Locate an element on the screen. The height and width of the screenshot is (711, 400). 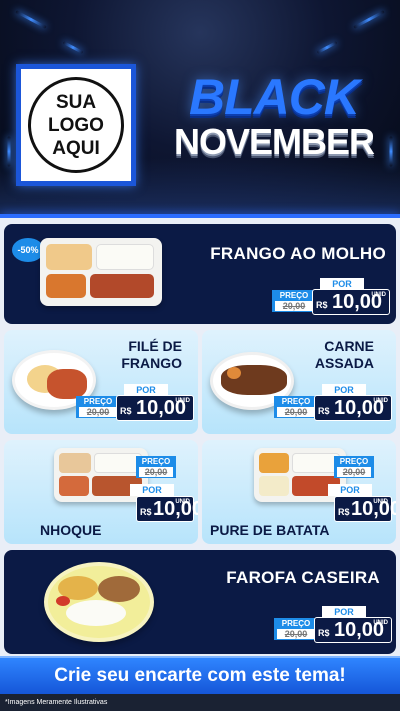
product-name: PURE DE BATATA is located at coordinates (270, 530).